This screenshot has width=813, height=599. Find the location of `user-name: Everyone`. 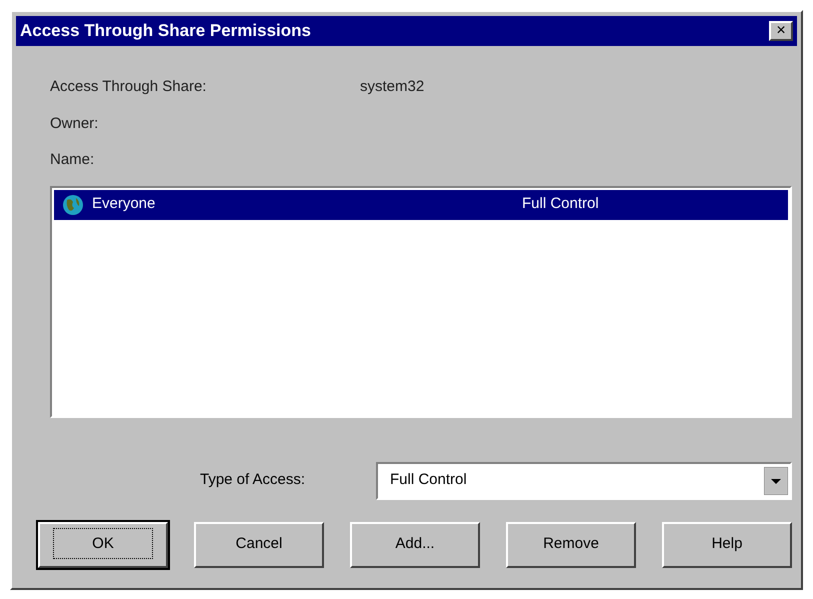

user-name: Everyone is located at coordinates (124, 204).